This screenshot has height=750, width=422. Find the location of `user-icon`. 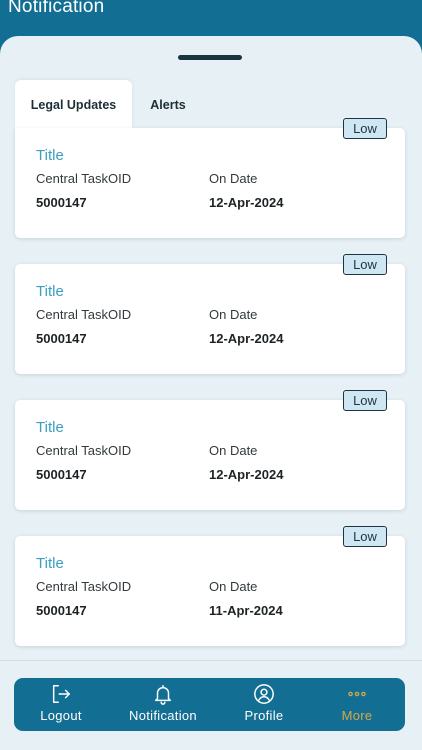

user-icon is located at coordinates (264, 694).